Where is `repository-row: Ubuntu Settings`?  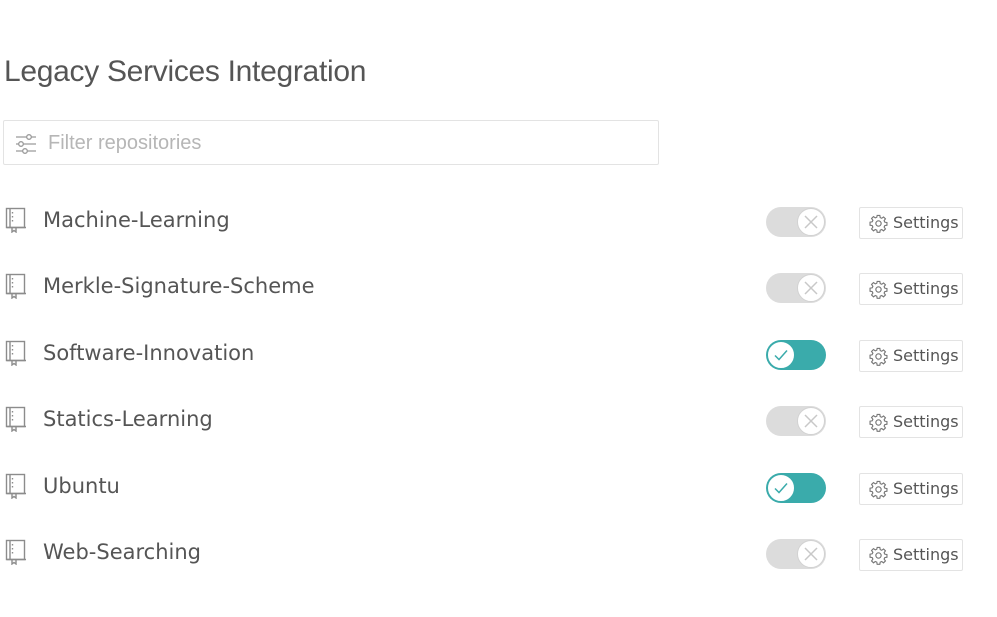
repository-row: Ubuntu Settings is located at coordinates (498, 487).